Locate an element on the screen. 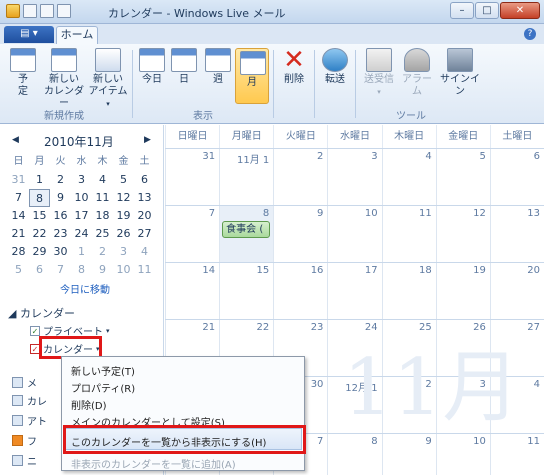 This screenshot has width=544, height=475. day-view-button: 日 is located at coordinates (184, 67).